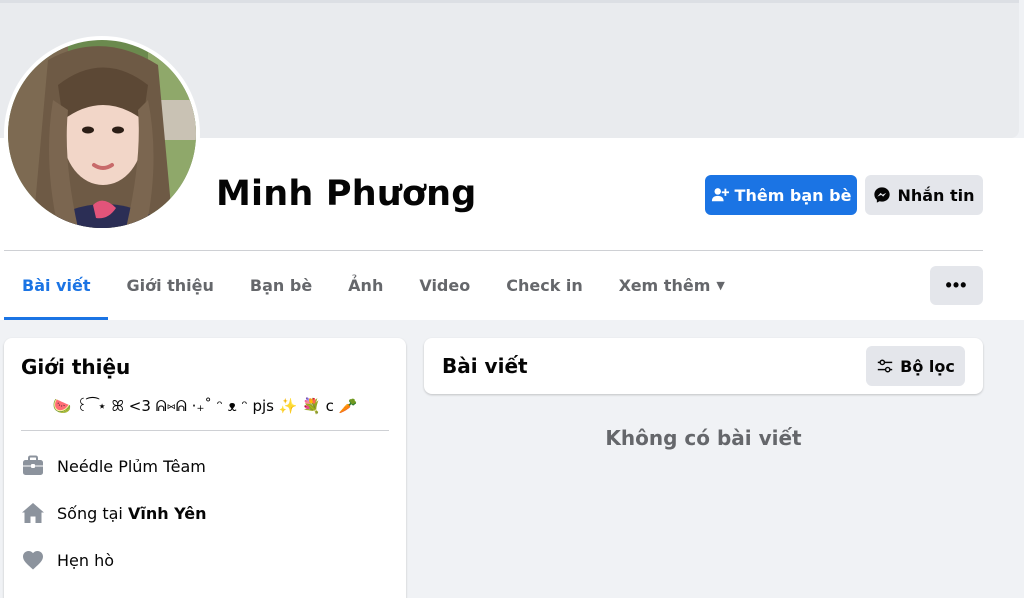  Describe the element at coordinates (76, 367) in the screenshot. I see `intro-title: Giới thiệu` at that location.